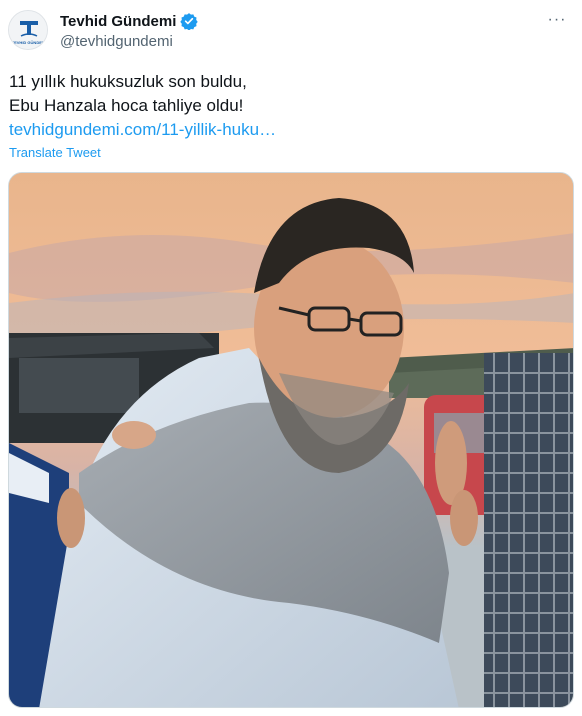 This screenshot has height=716, width=582. I want to click on tevhid-gundemi-logo: TEVHID GÜNDEMİ, so click(28, 30).